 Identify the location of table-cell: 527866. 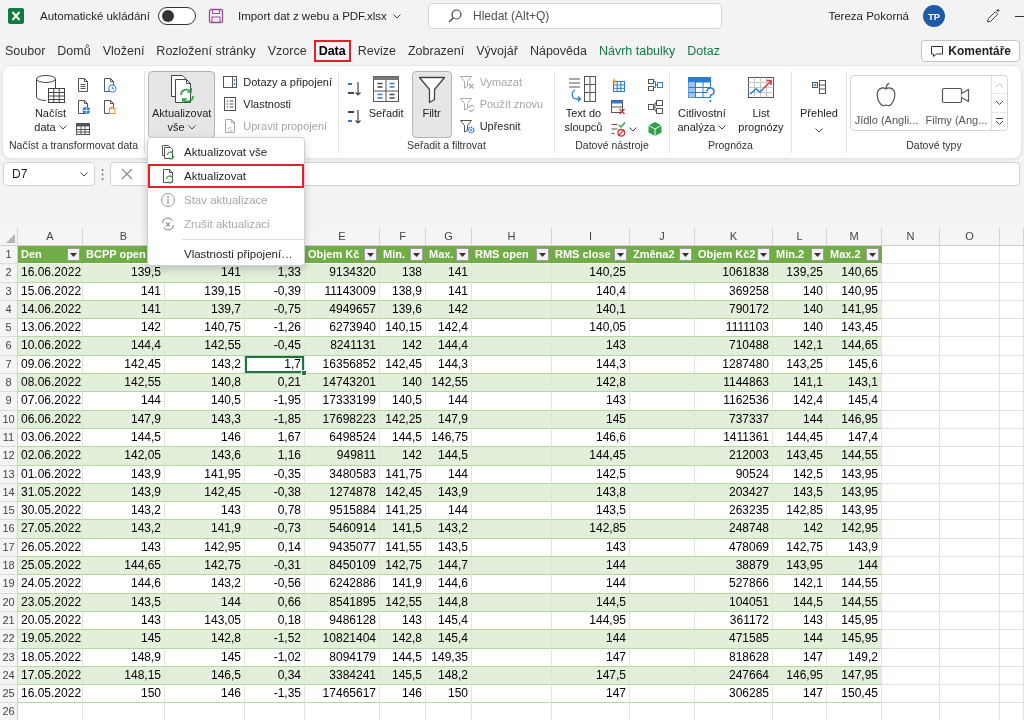
(734, 584).